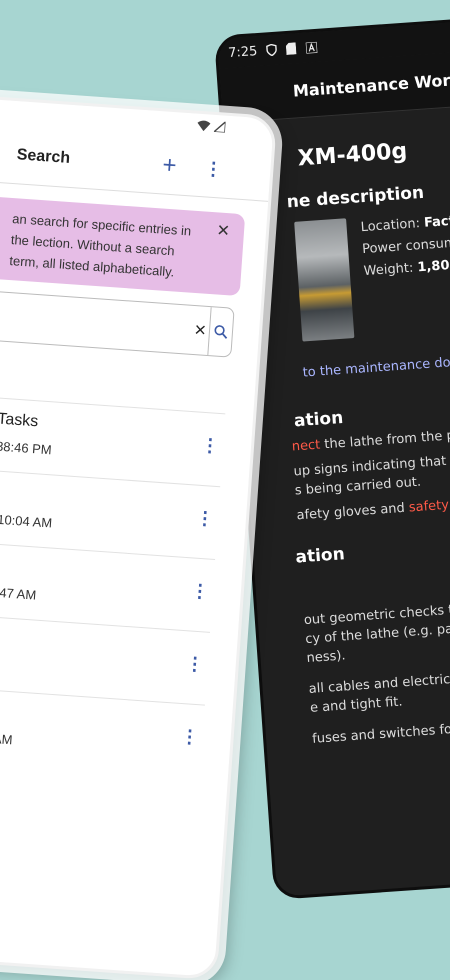  What do you see at coordinates (18, 592) in the screenshot?
I see `list-item-date: 11:15:47 AM` at bounding box center [18, 592].